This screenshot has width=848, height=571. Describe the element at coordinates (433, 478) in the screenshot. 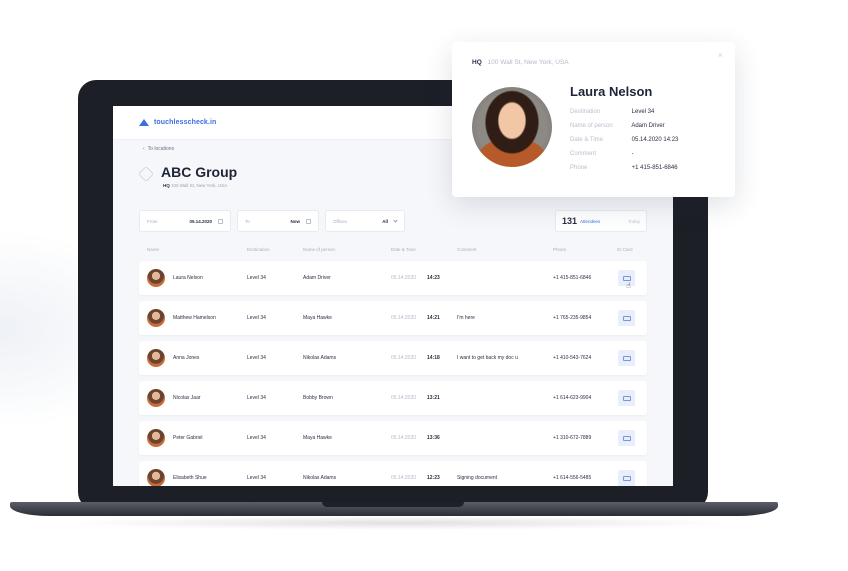

I see `row-time: 12:23` at that location.